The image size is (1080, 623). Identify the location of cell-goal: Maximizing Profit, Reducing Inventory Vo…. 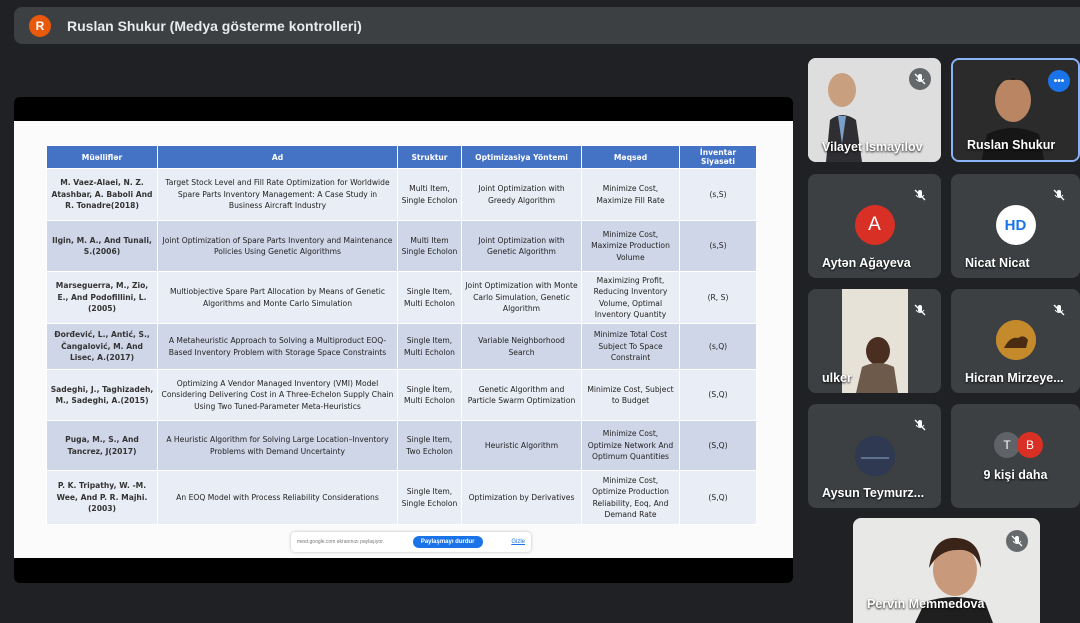
(630, 297).